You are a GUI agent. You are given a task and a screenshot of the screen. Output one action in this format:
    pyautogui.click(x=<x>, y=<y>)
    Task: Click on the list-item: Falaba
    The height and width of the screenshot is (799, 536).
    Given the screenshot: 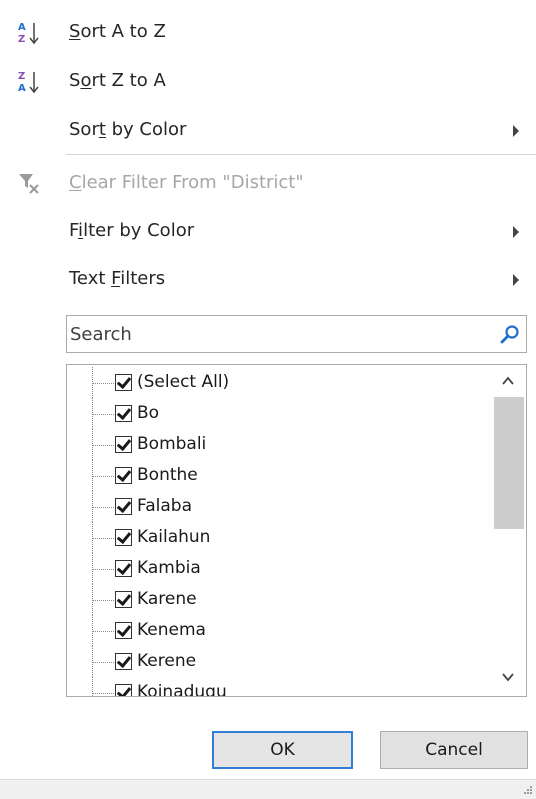 What is the action you would take?
    pyautogui.click(x=277, y=506)
    